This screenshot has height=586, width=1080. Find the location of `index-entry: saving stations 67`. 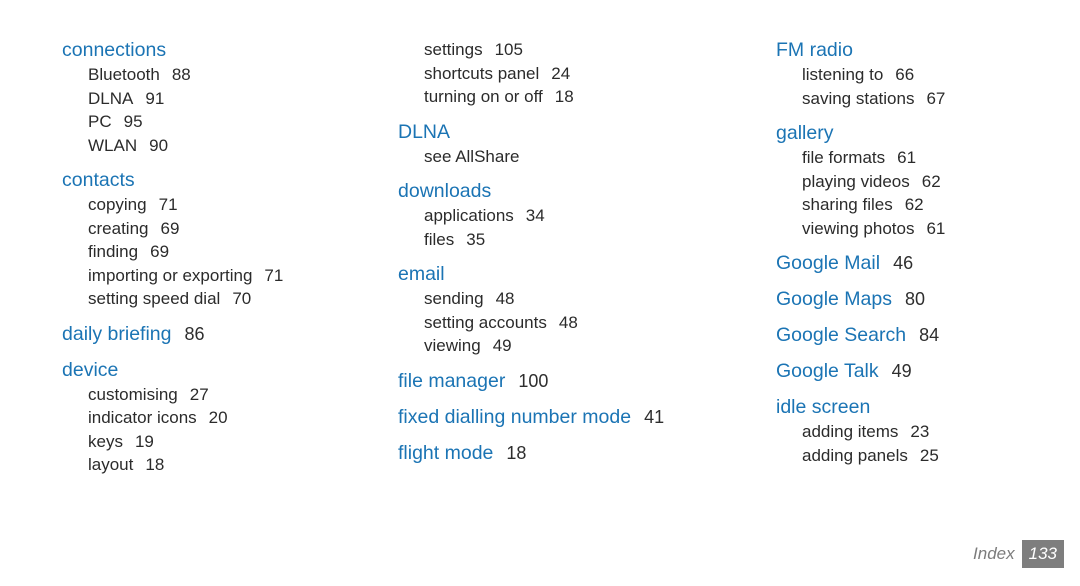

index-entry: saving stations 67 is located at coordinates (860, 99).